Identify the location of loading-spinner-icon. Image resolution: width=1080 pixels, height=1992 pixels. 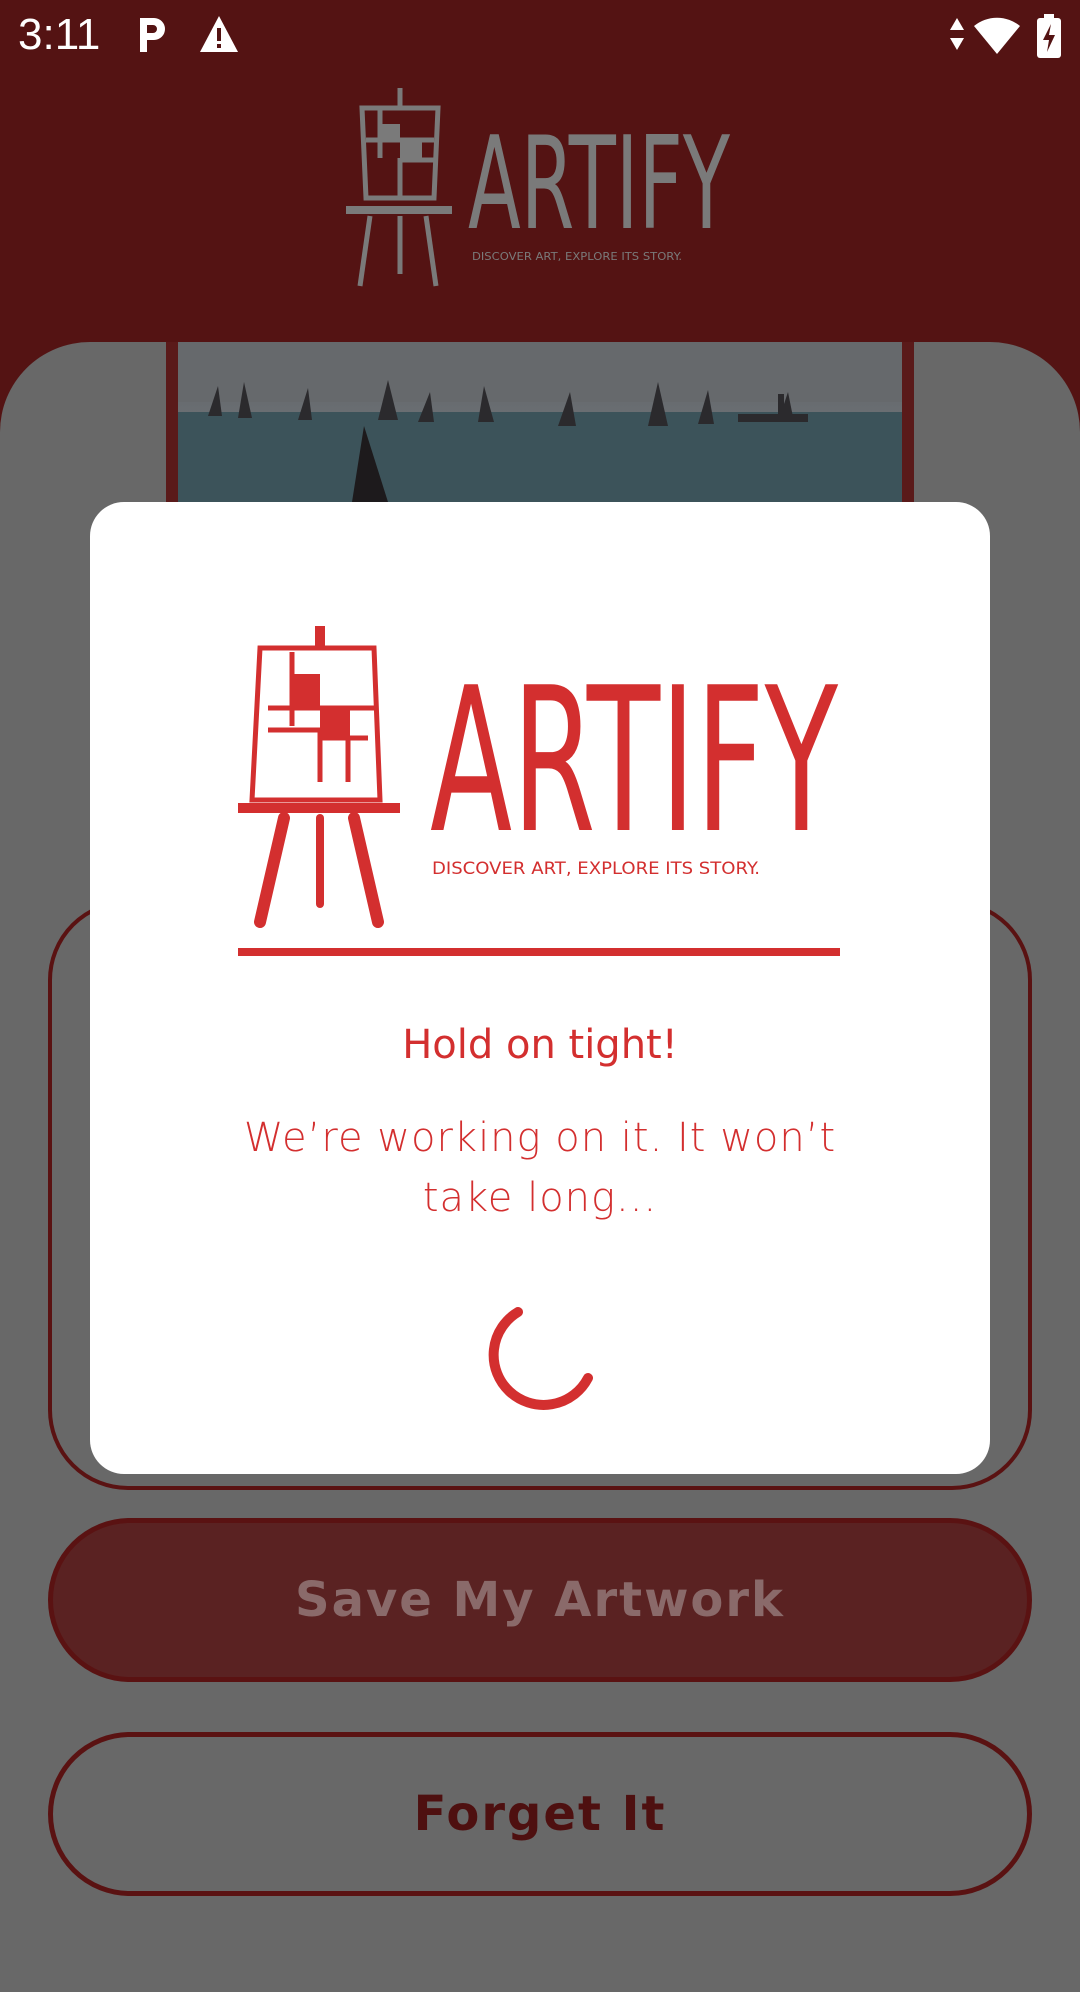
(540, 1364).